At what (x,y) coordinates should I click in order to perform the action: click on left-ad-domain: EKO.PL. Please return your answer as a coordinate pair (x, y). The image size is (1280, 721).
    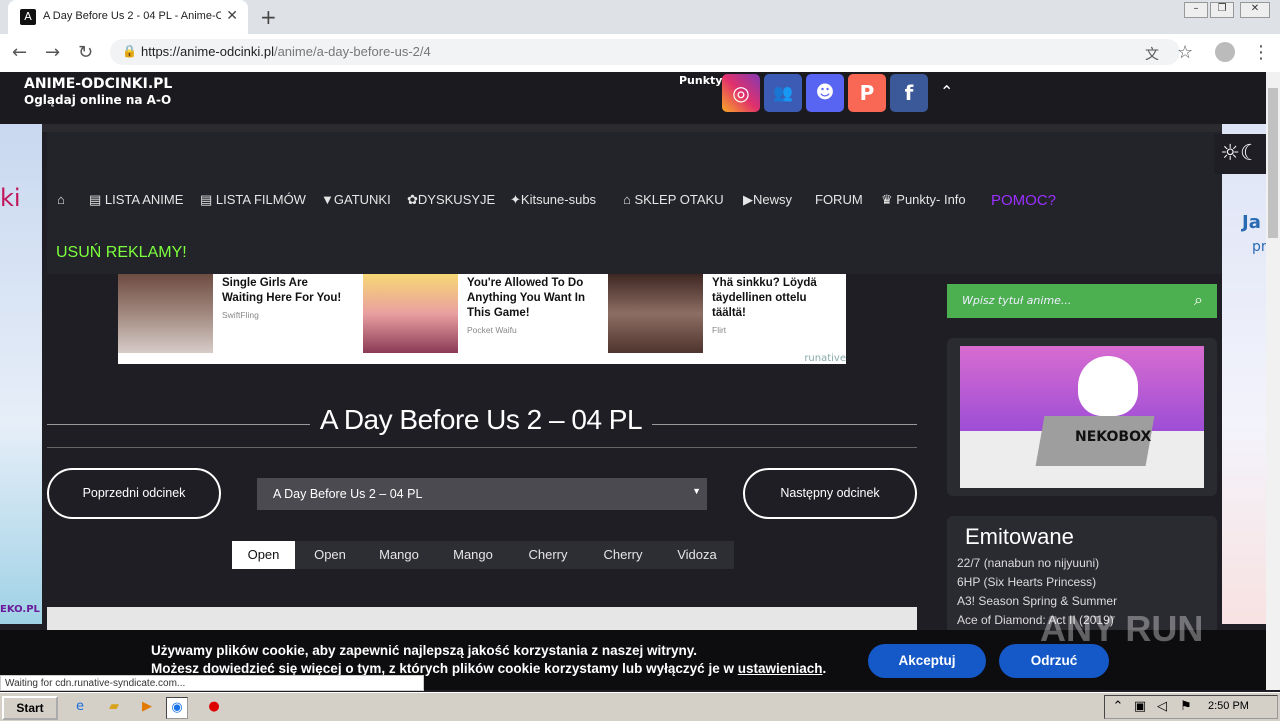
    Looking at the image, I should click on (20, 609).